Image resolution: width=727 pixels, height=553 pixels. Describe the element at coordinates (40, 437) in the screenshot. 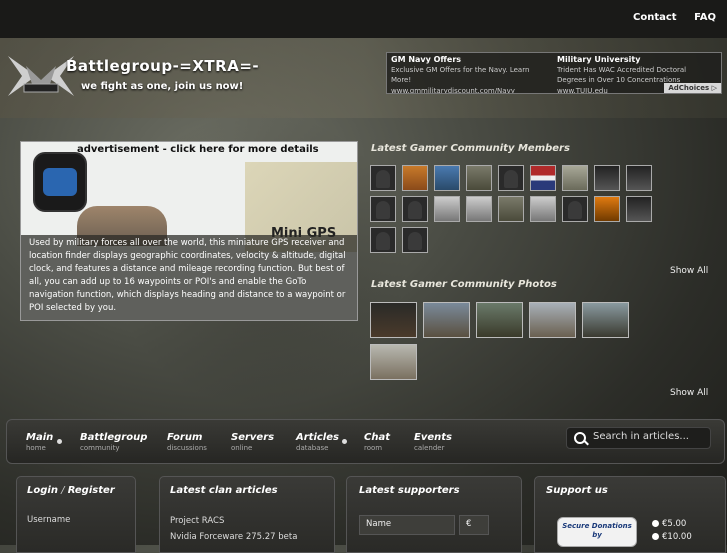

I see `nav-main-label: Main` at that location.